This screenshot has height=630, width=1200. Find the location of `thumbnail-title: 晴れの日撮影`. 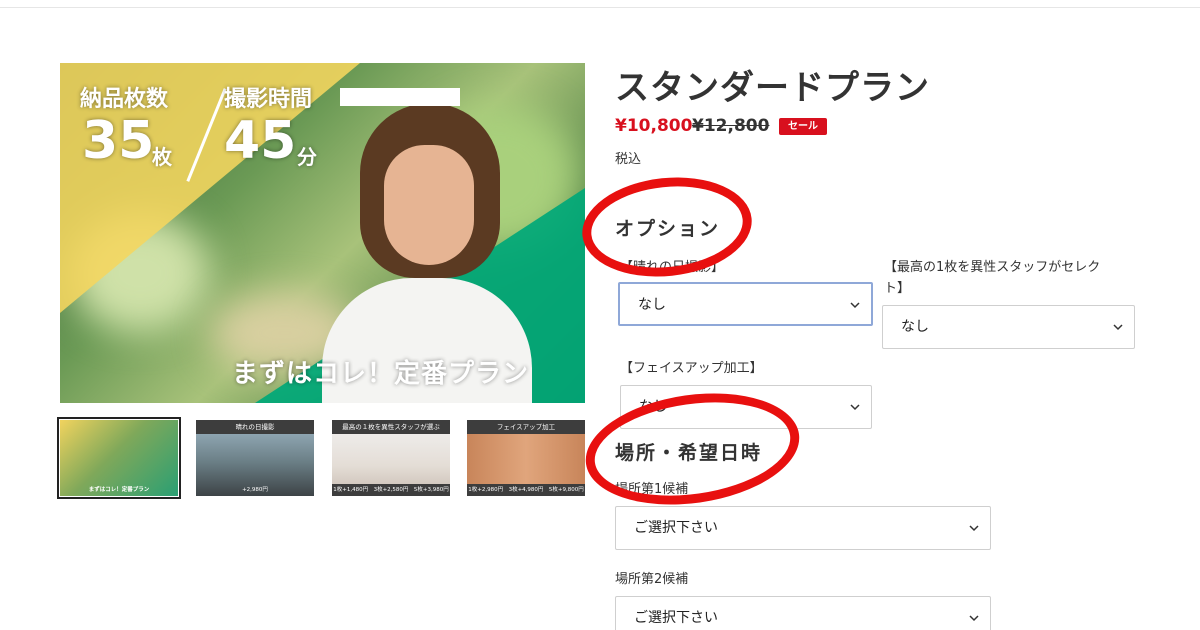

thumbnail-title: 晴れの日撮影 is located at coordinates (255, 427).